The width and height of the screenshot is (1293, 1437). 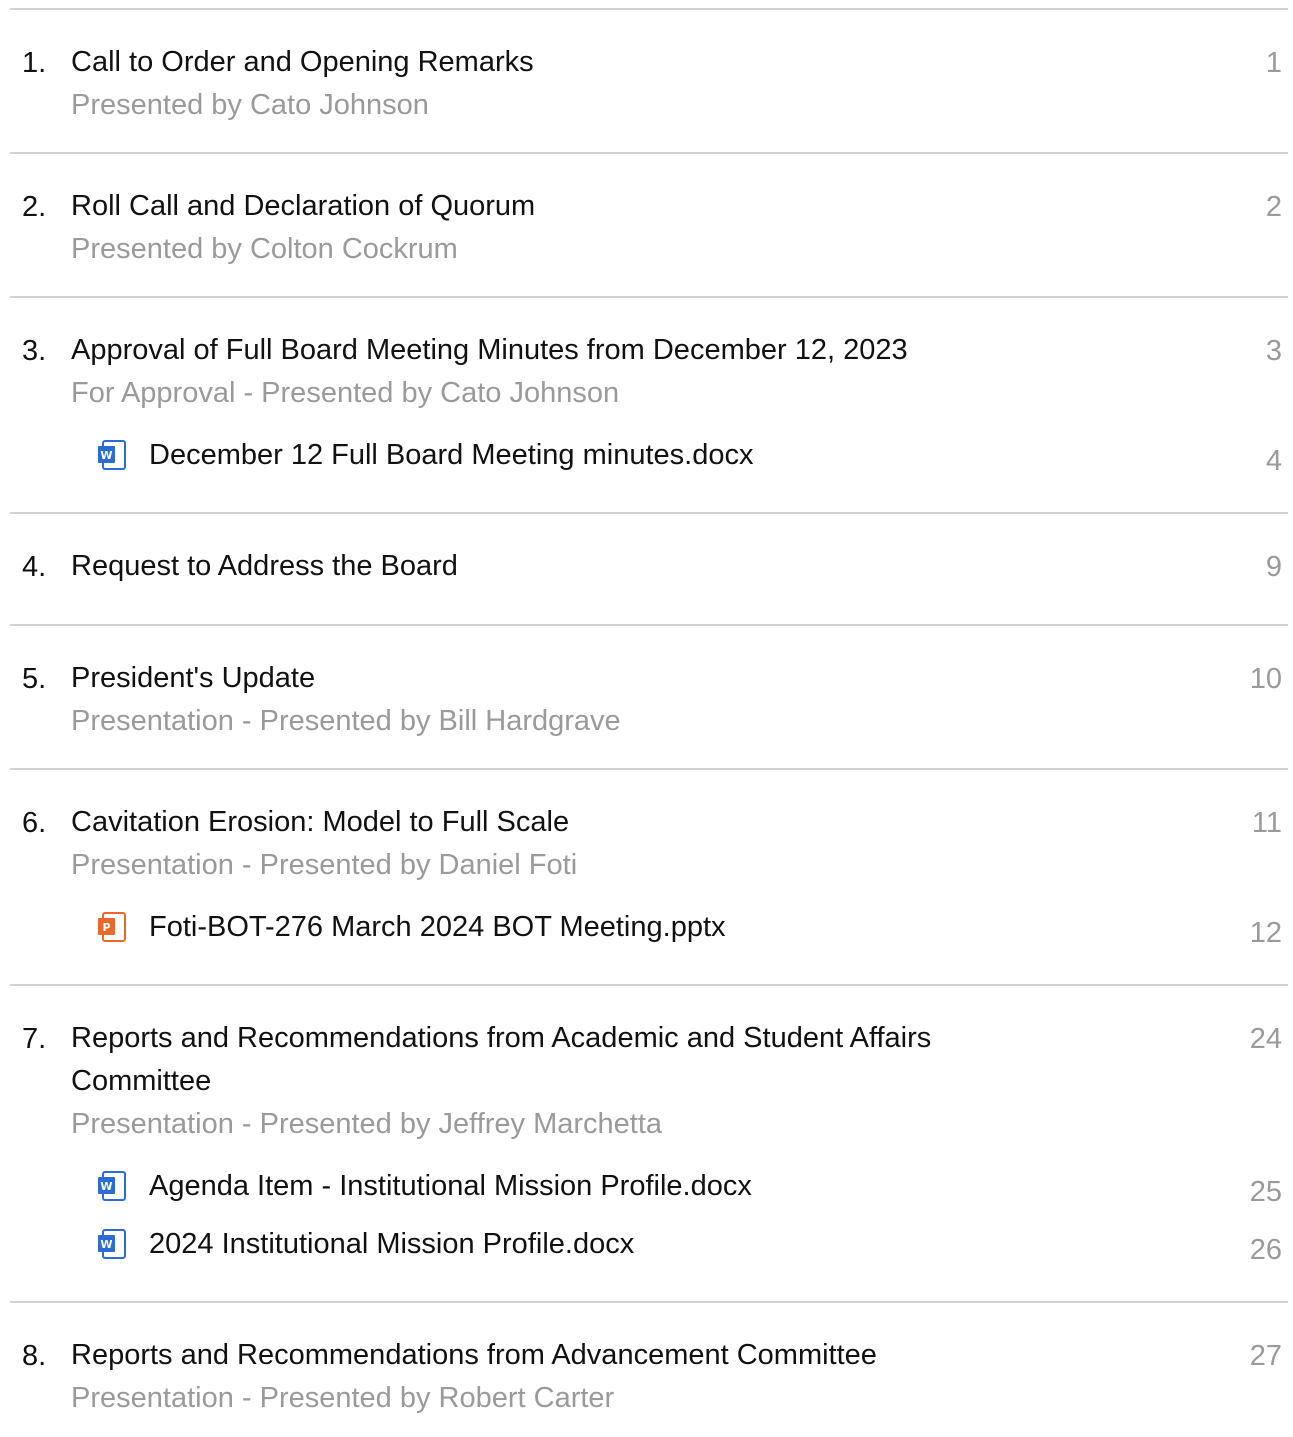 What do you see at coordinates (320, 822) in the screenshot?
I see `agenda-item-title: Cavitation Erosion: Model to Full Scale` at bounding box center [320, 822].